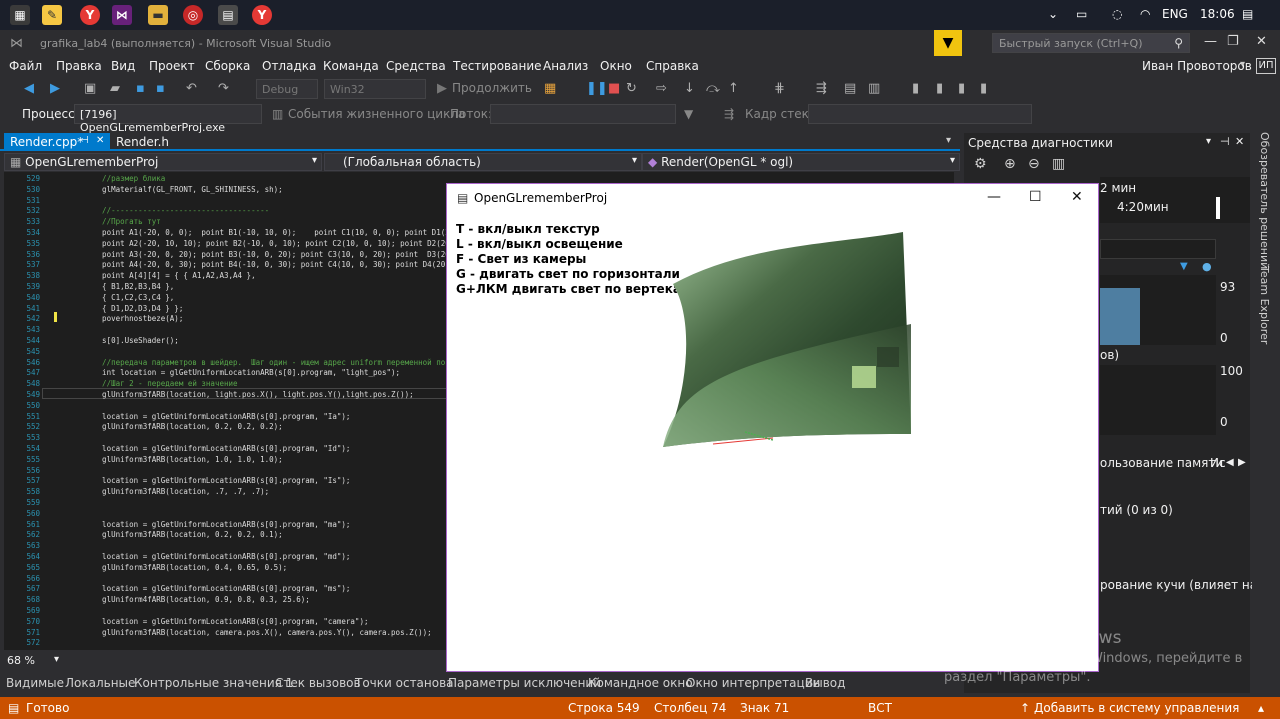 This screenshot has height=719, width=1280. What do you see at coordinates (1010, 164) in the screenshot?
I see `zoom-in-icon: ⊕` at bounding box center [1010, 164].